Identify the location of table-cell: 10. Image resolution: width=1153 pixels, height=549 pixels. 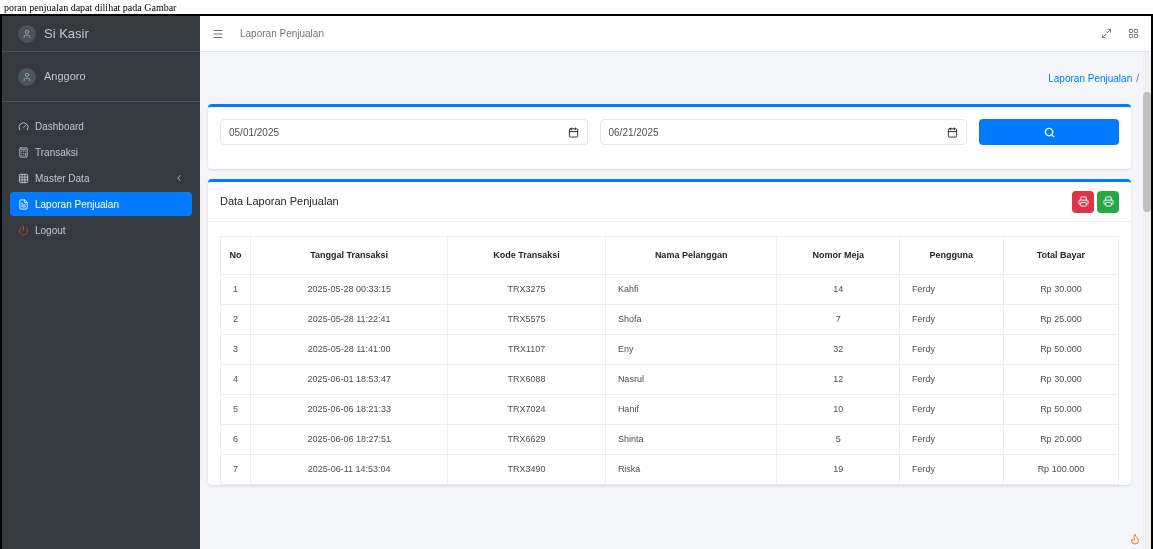
(838, 409).